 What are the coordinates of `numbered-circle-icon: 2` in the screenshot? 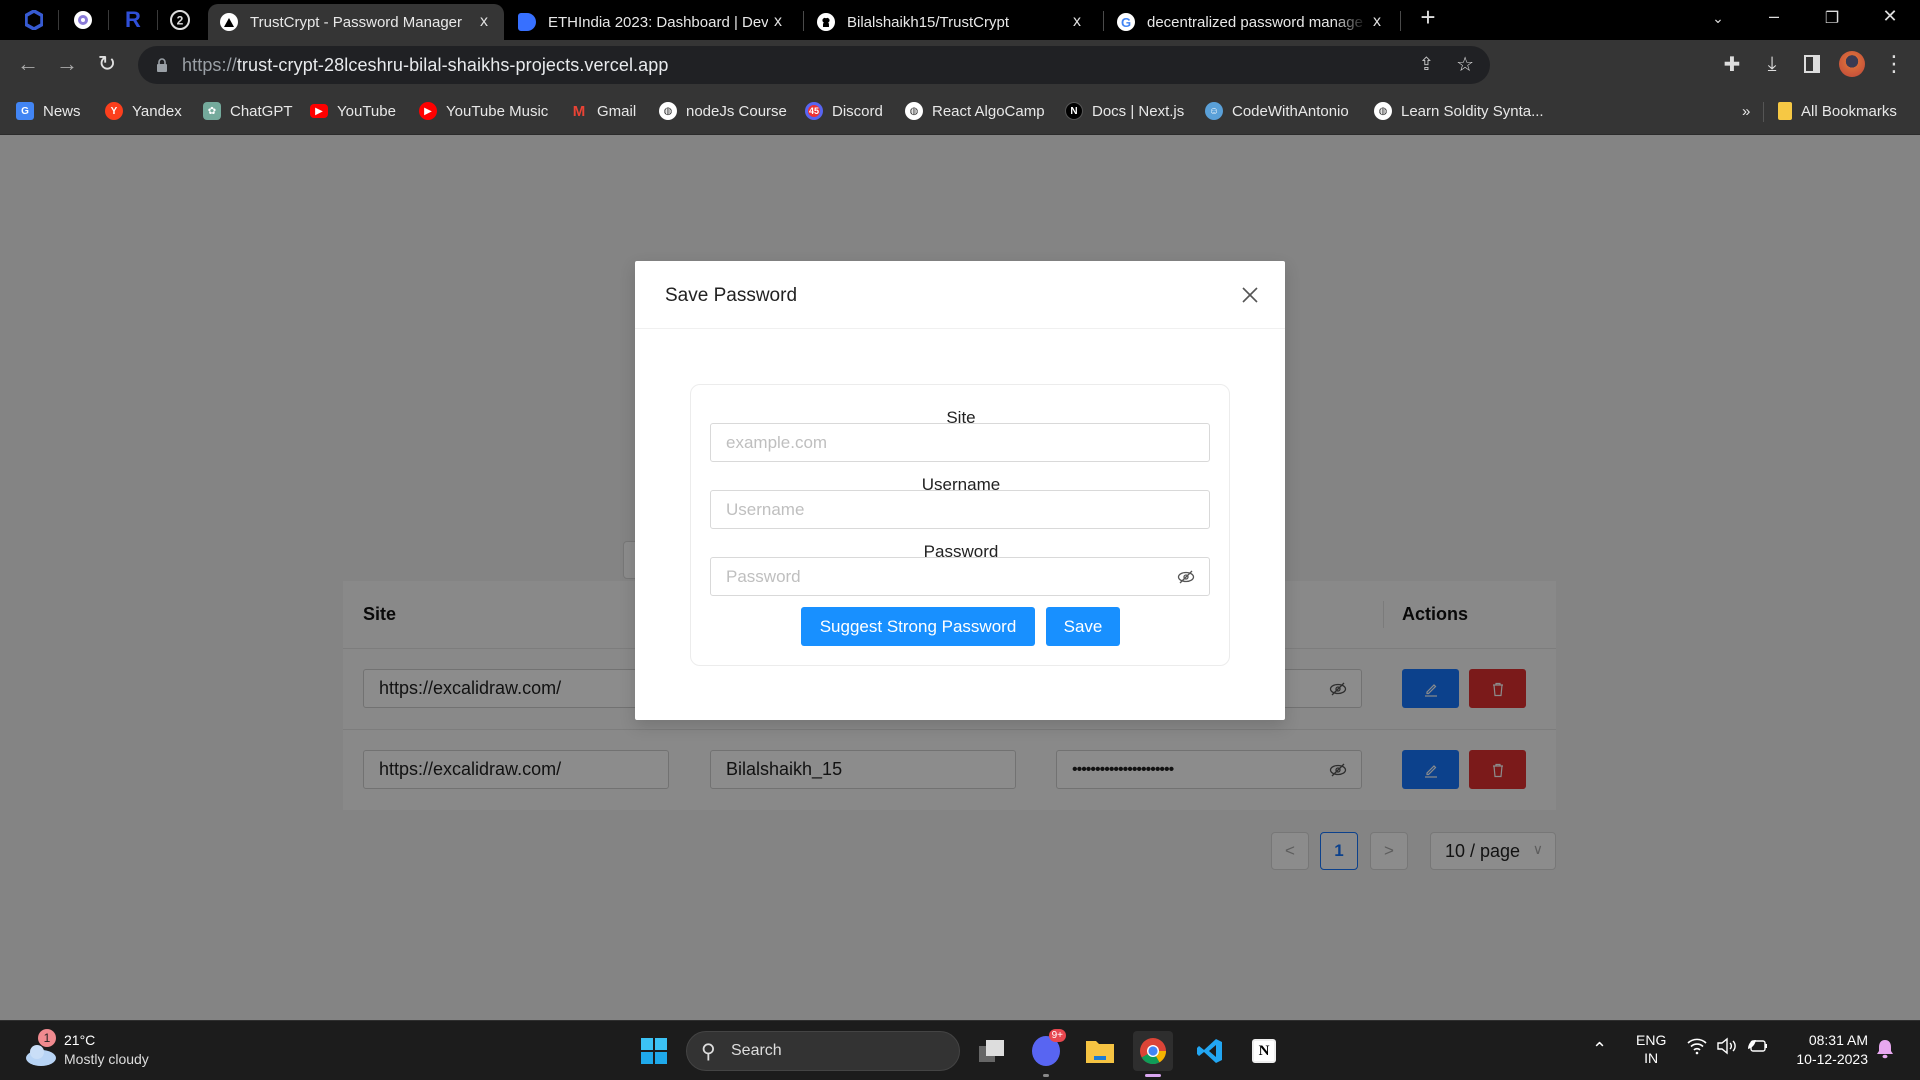 It's located at (180, 20).